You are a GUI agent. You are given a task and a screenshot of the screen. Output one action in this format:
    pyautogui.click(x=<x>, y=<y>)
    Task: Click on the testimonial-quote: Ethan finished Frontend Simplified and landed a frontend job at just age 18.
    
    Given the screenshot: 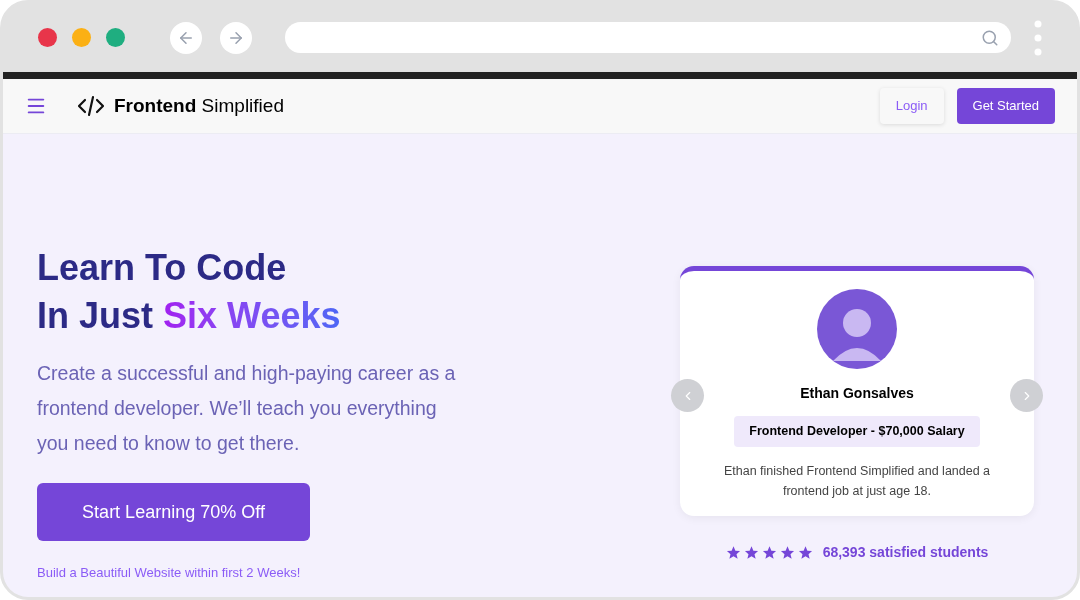 What is the action you would take?
    pyautogui.click(x=857, y=481)
    